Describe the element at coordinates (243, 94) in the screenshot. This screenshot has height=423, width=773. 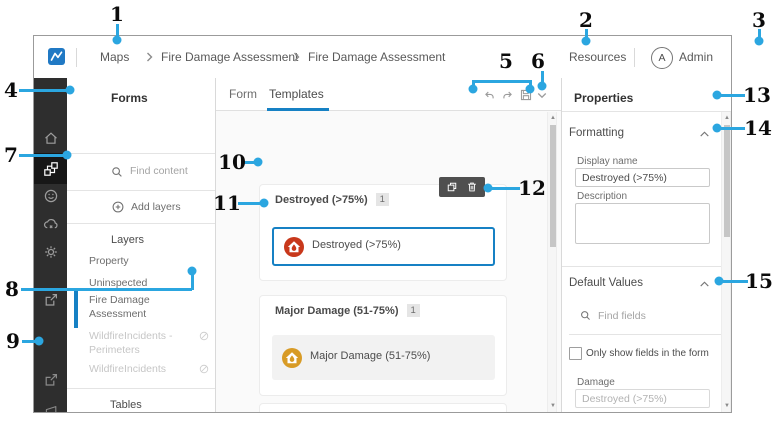
I see `tab-form: Form` at that location.